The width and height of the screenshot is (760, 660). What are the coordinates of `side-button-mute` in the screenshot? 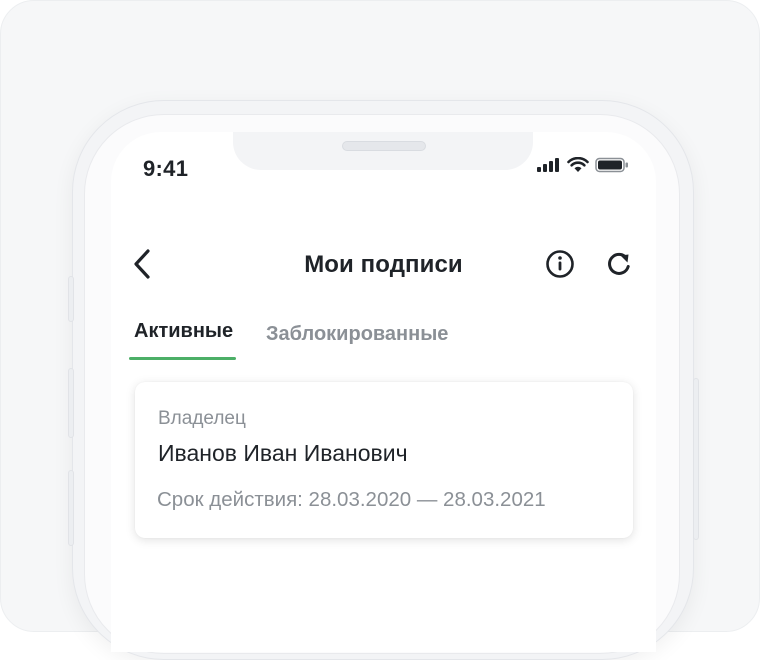 It's located at (71, 299).